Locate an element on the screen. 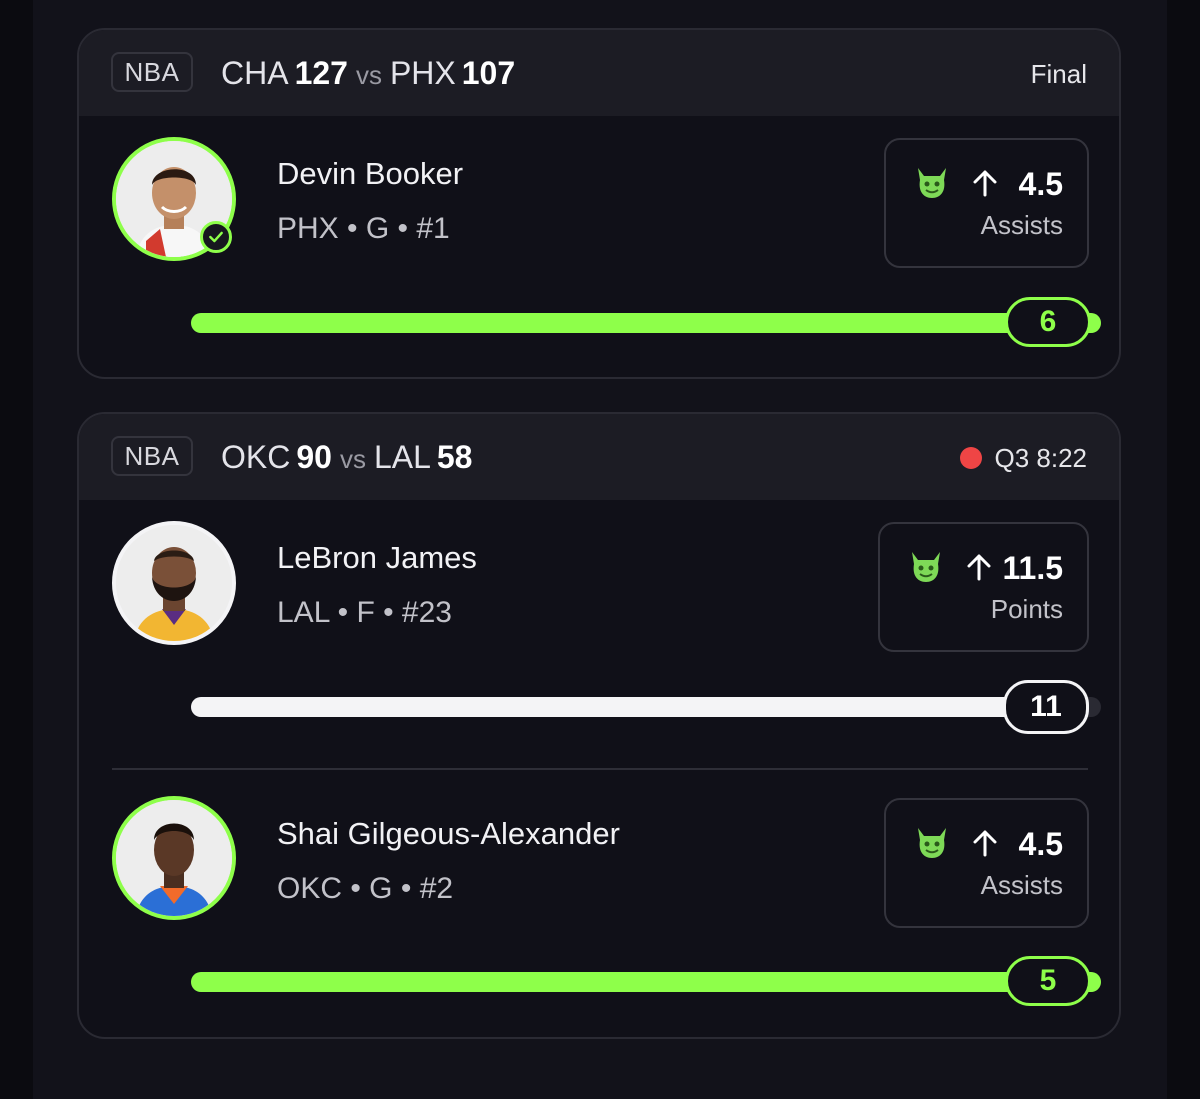 This screenshot has width=1200, height=1099. pick-line-box: 11.5 Points is located at coordinates (983, 587).